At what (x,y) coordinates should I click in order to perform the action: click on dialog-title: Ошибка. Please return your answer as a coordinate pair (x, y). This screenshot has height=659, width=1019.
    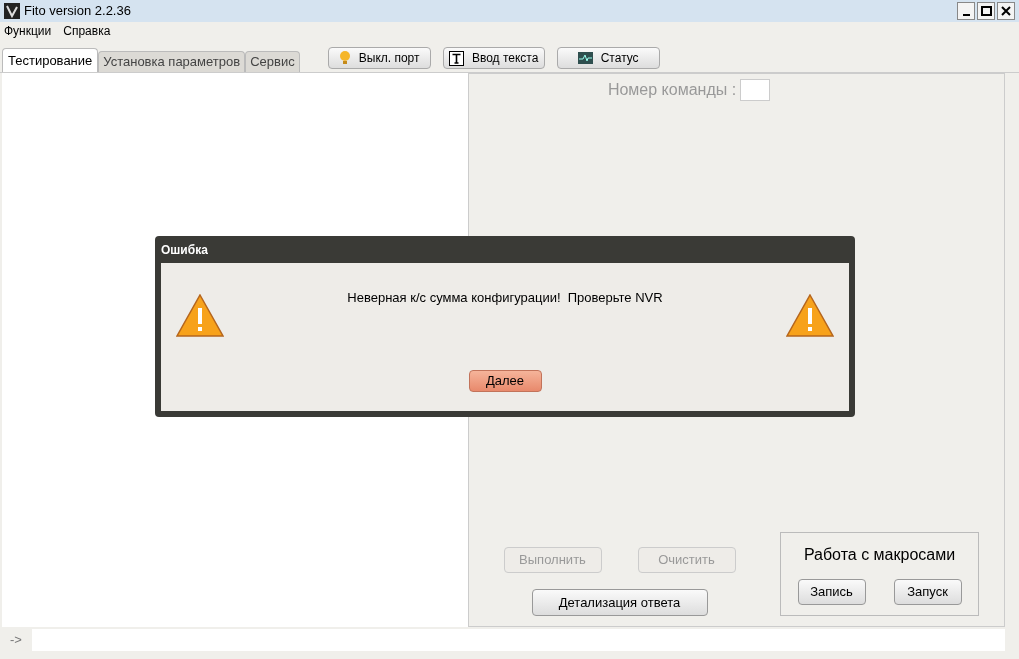
    Looking at the image, I should click on (184, 250).